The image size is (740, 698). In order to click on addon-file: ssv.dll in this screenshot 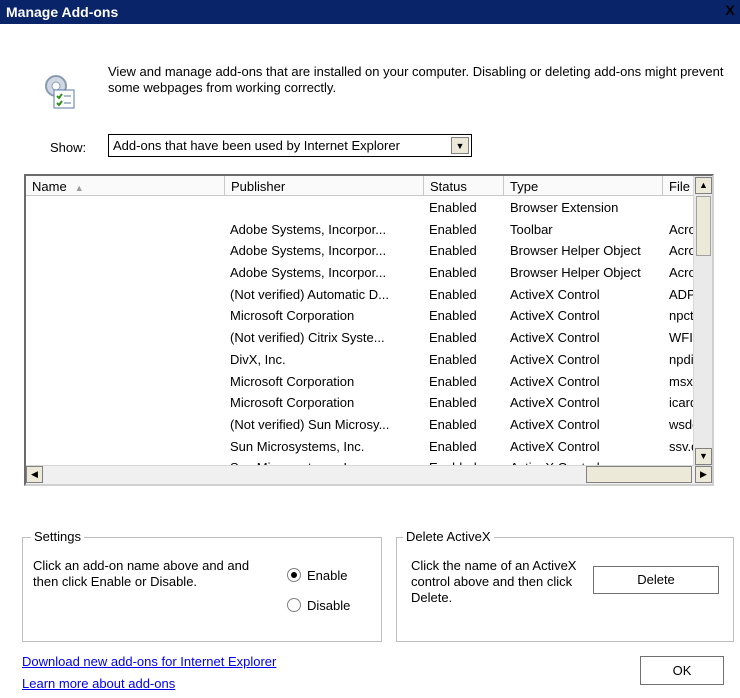, I will do `click(681, 446)`.